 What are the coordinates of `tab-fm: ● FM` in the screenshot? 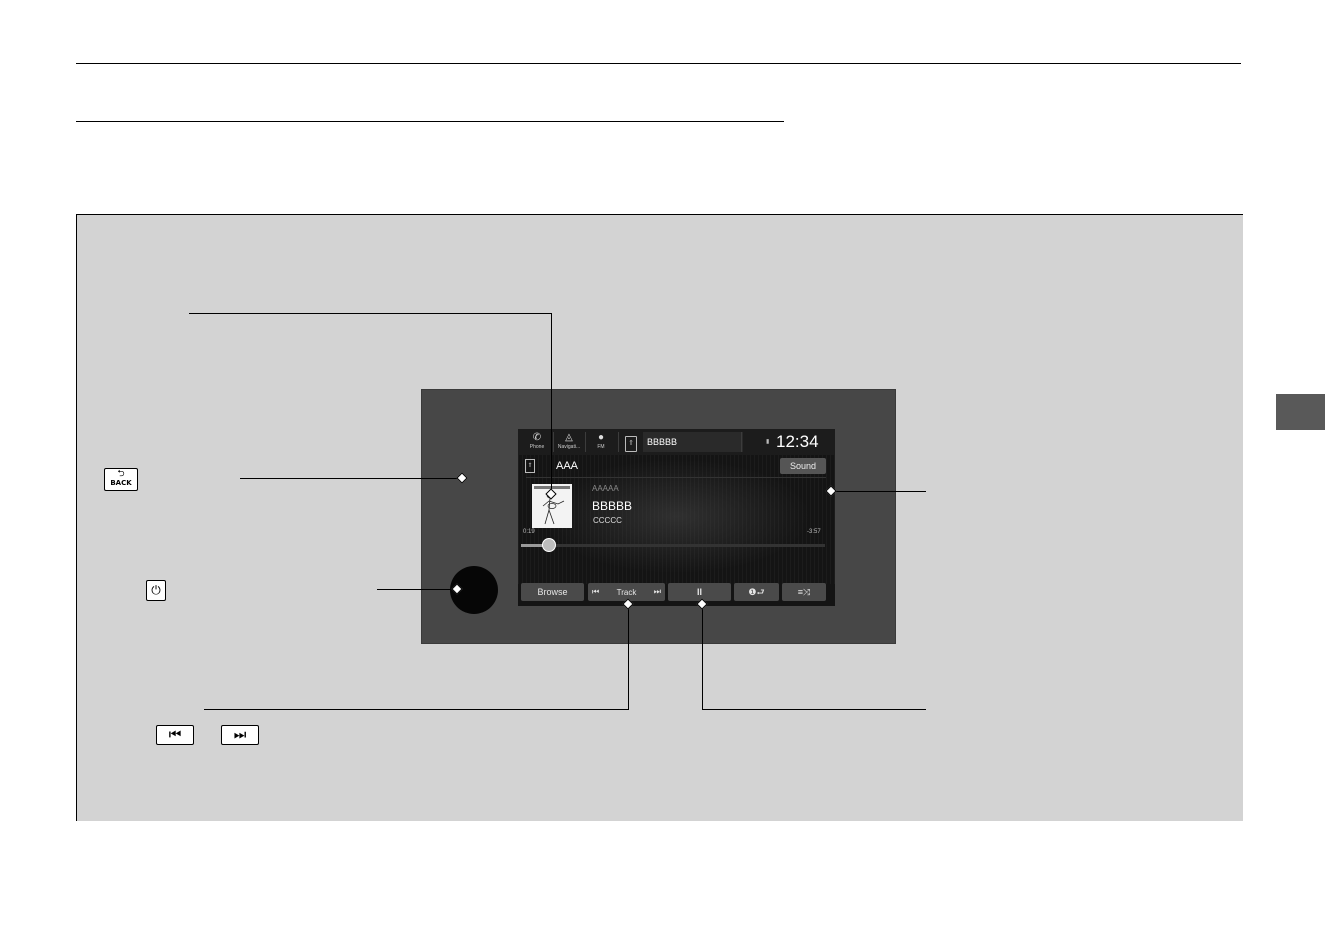 It's located at (601, 442).